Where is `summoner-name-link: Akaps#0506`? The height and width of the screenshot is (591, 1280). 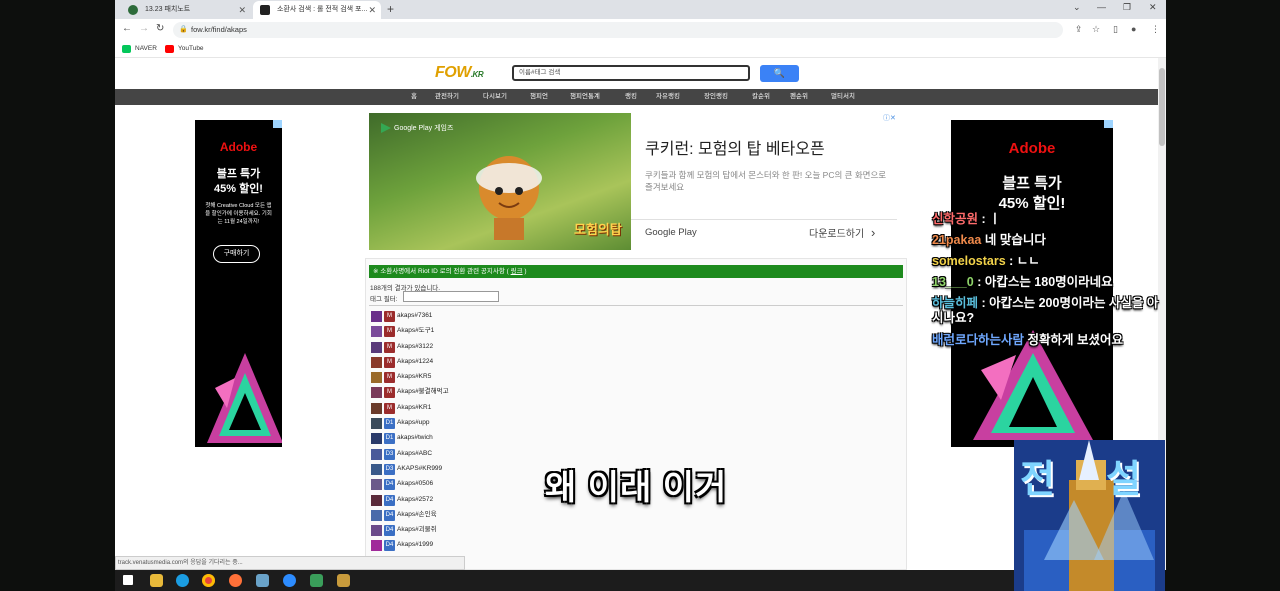 summoner-name-link: Akaps#0506 is located at coordinates (415, 484).